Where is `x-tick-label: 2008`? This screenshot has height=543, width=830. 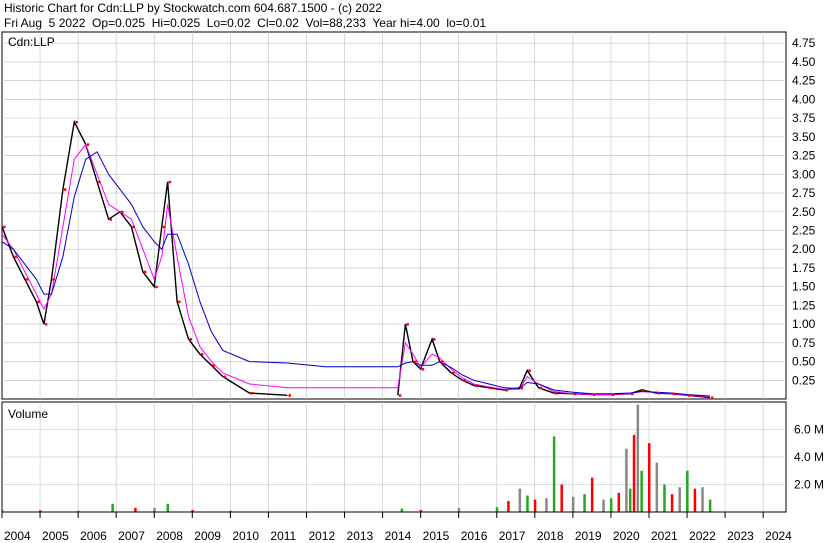
x-tick-label: 2008 is located at coordinates (169, 536).